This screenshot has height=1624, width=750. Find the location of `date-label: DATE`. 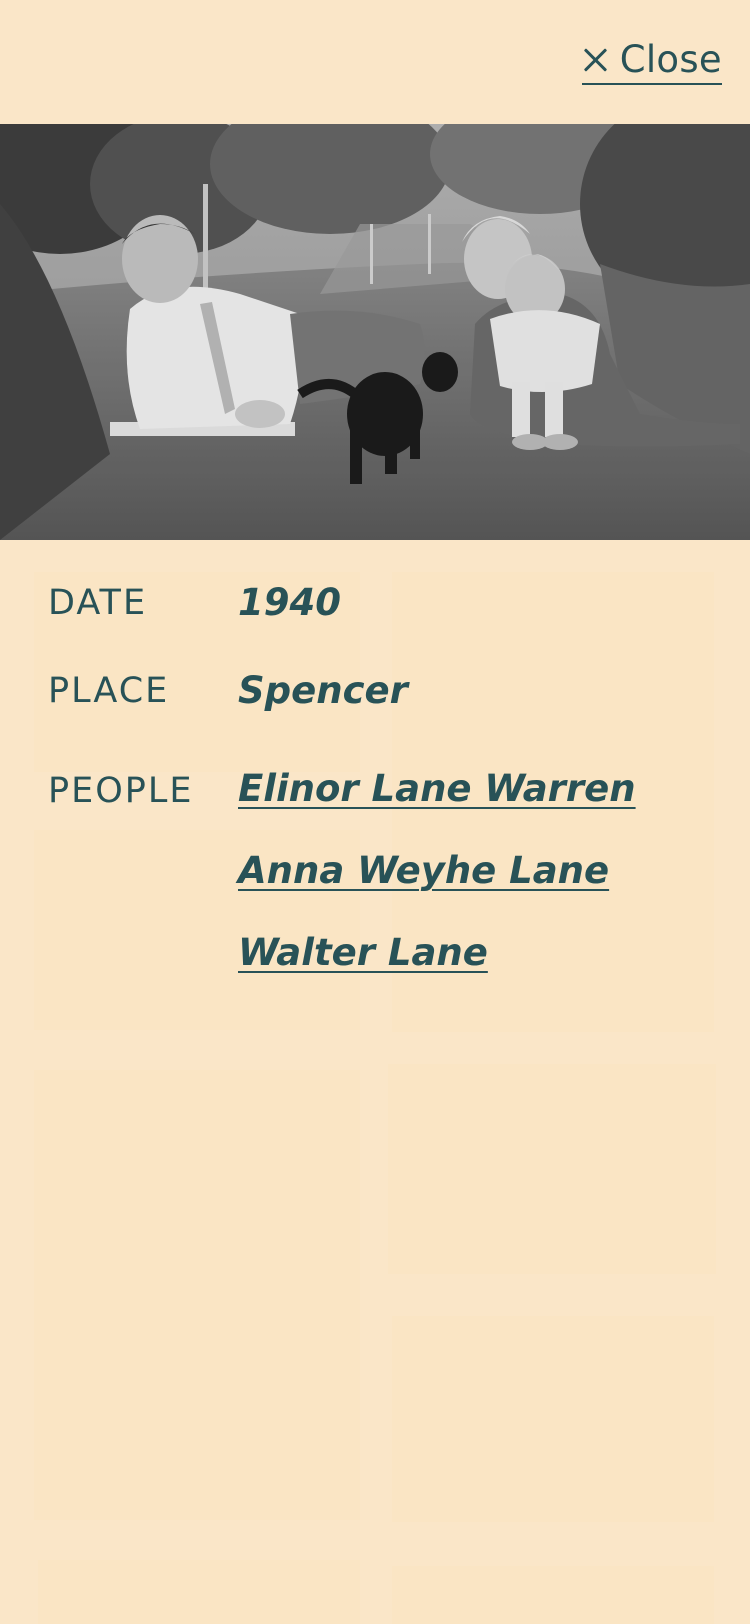

date-label: DATE is located at coordinates (98, 603).